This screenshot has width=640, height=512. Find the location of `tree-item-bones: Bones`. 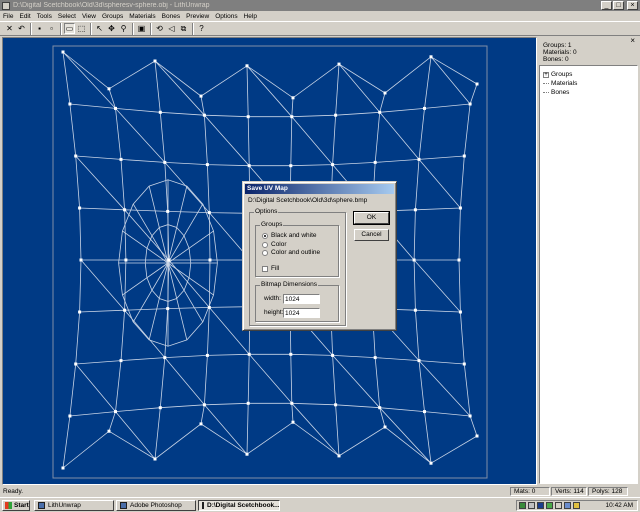

tree-item-bones: Bones is located at coordinates (590, 92).